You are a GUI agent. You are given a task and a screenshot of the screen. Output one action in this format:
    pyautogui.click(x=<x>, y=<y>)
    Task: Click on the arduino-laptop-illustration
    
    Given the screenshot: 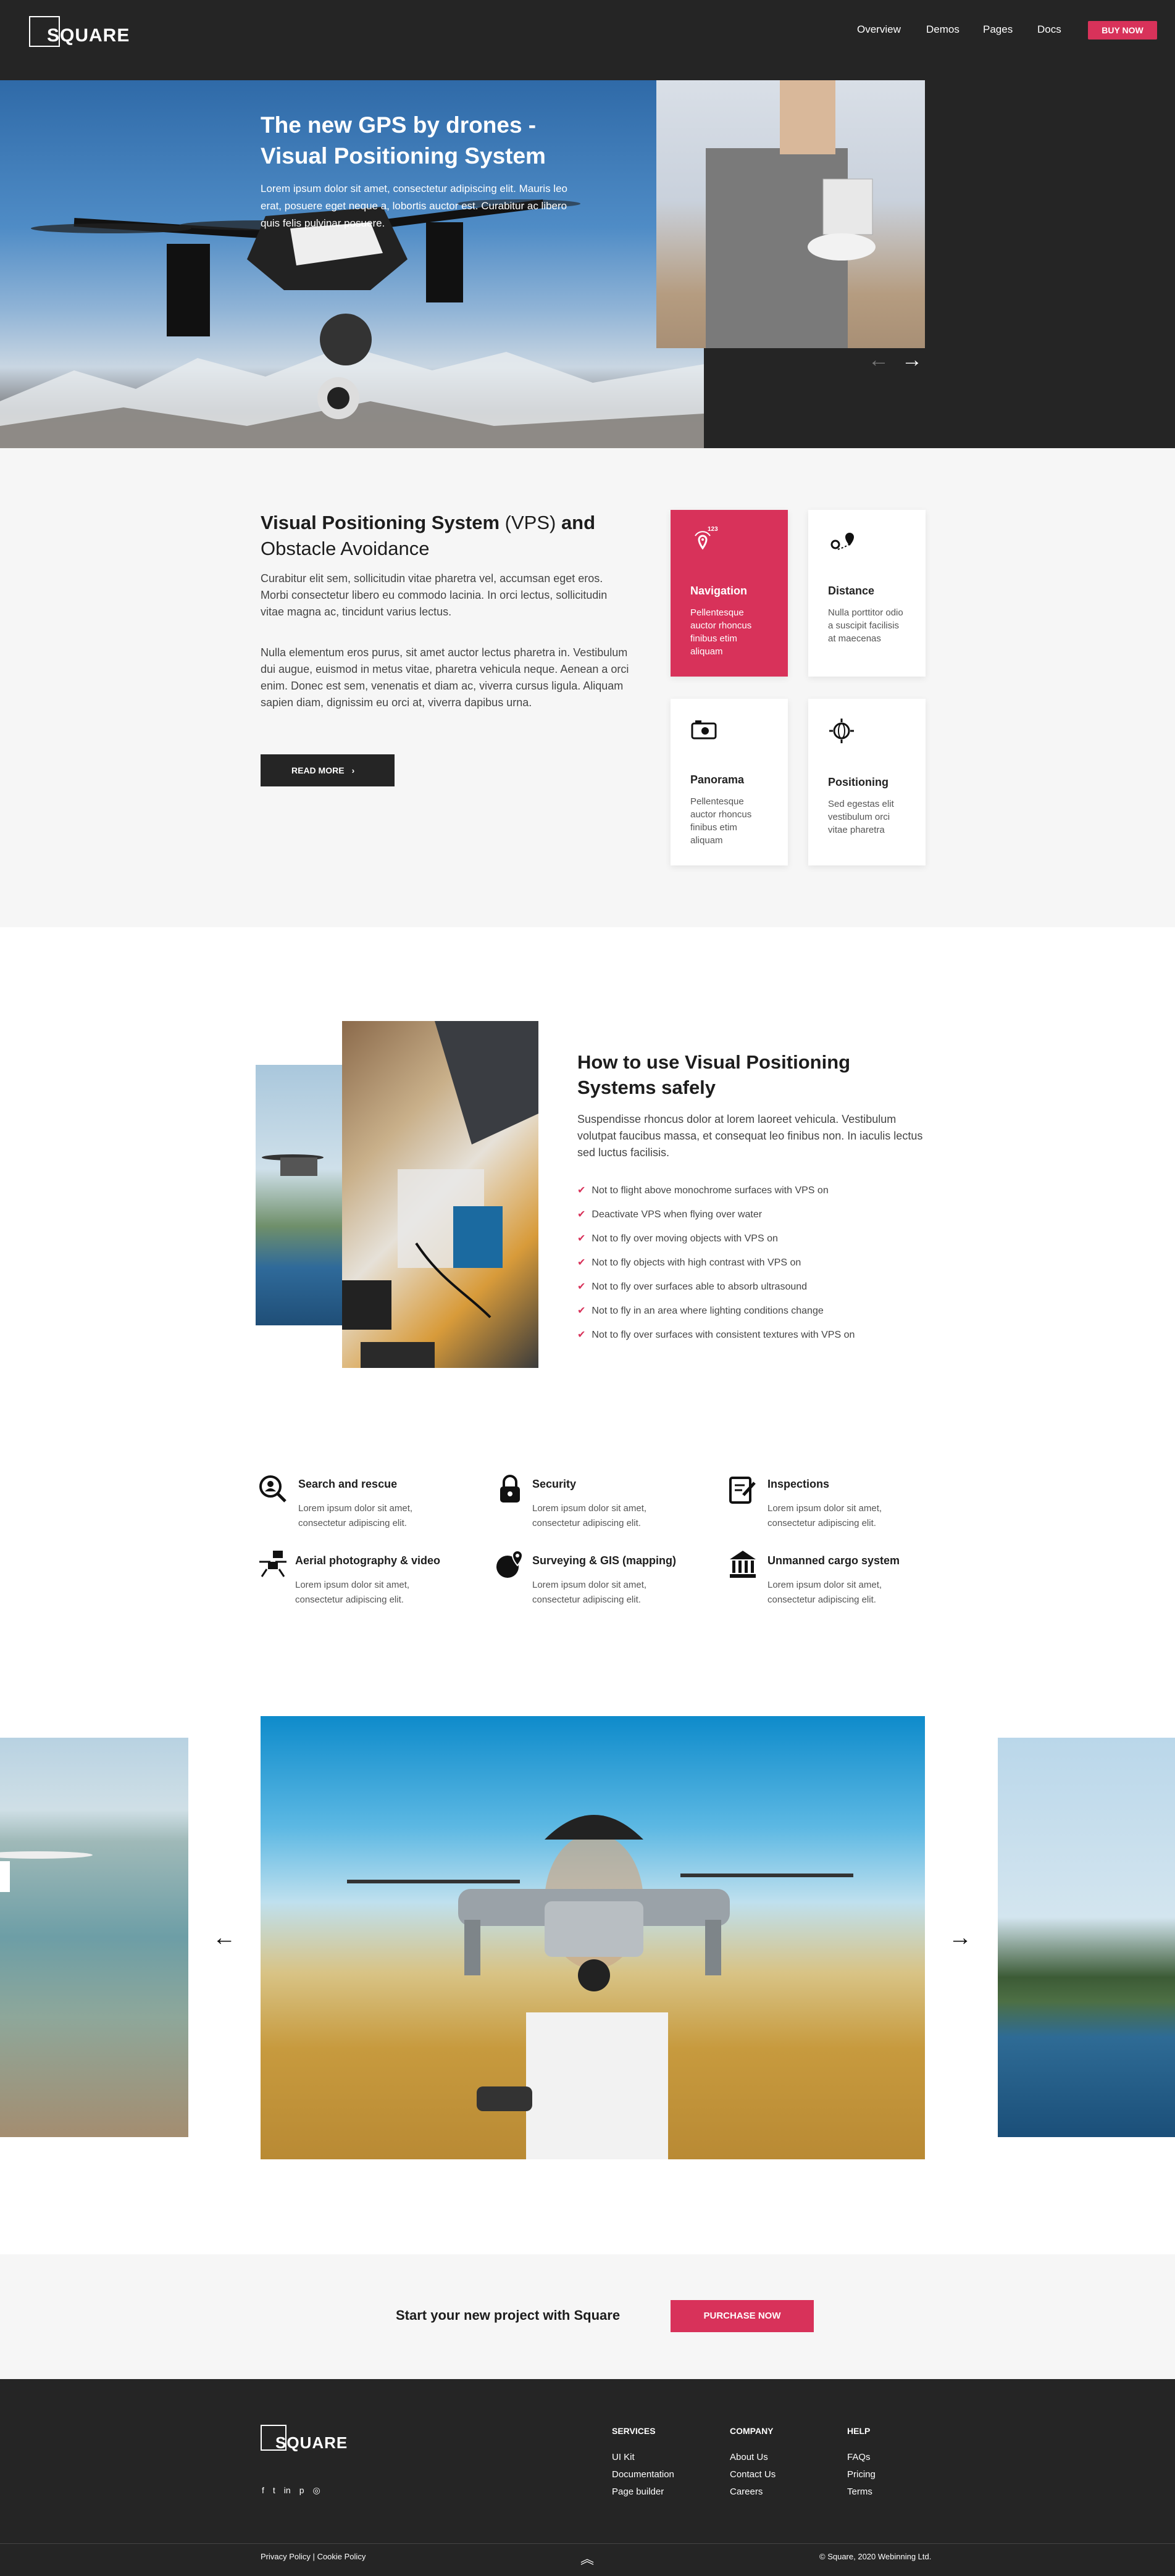 What is the action you would take?
    pyautogui.click(x=440, y=1194)
    